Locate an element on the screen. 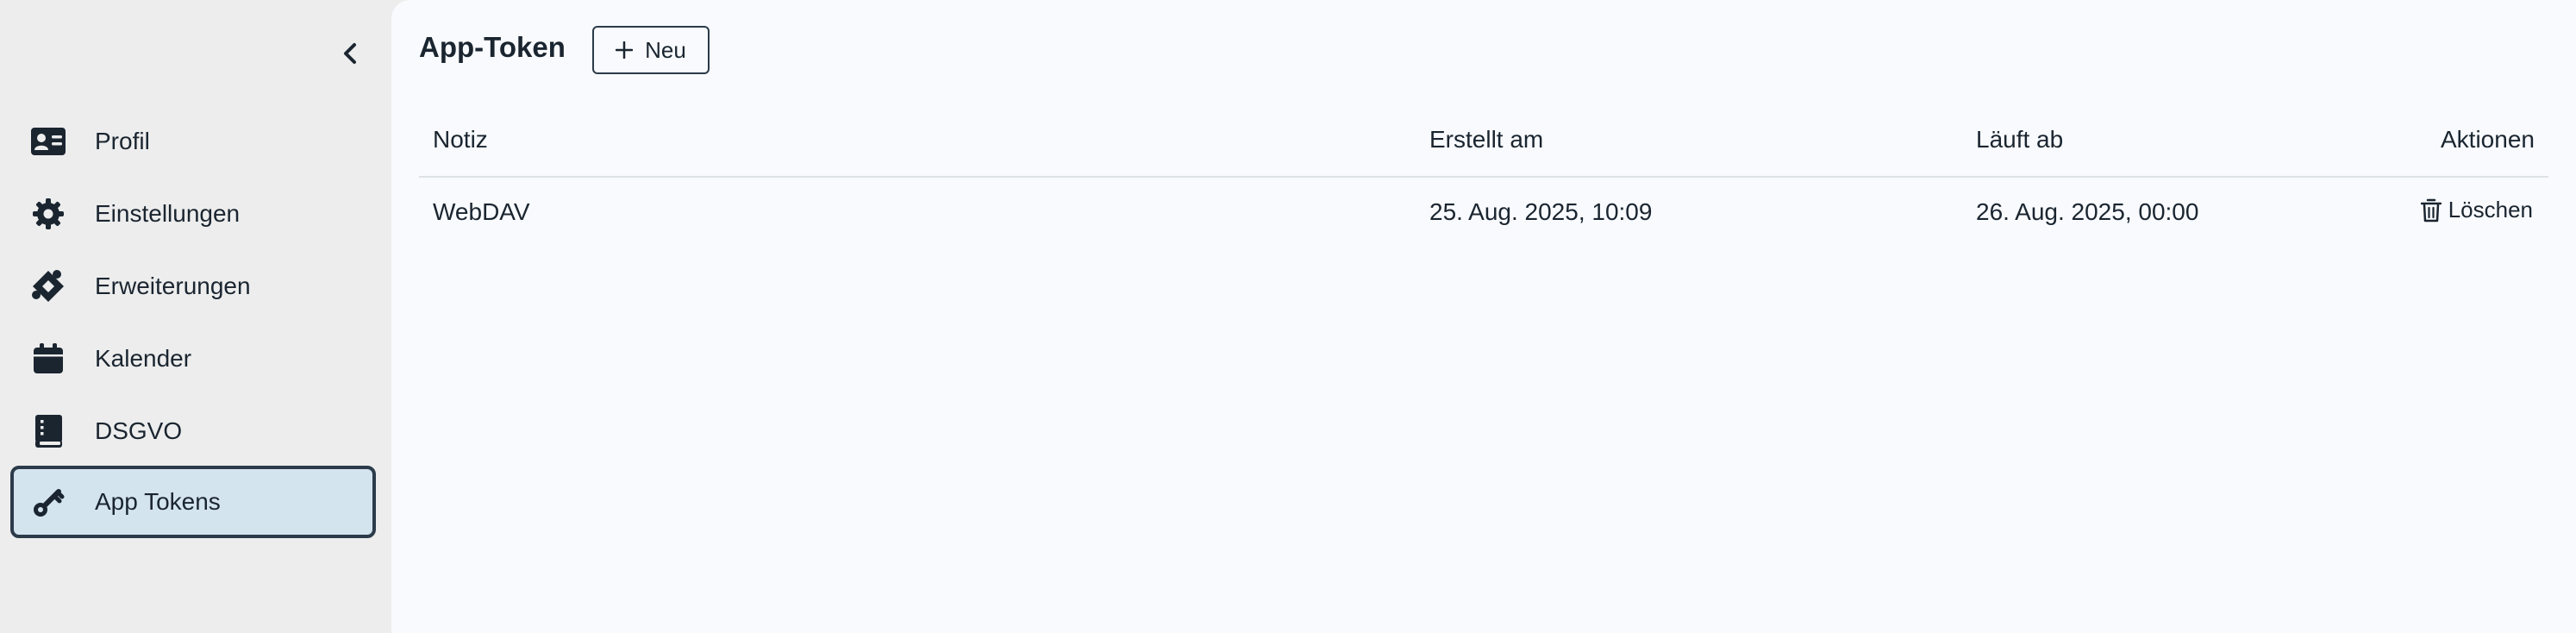 Image resolution: width=2576 pixels, height=633 pixels. sidebar-item-erweiterungen: Erweiterungen is located at coordinates (193, 287).